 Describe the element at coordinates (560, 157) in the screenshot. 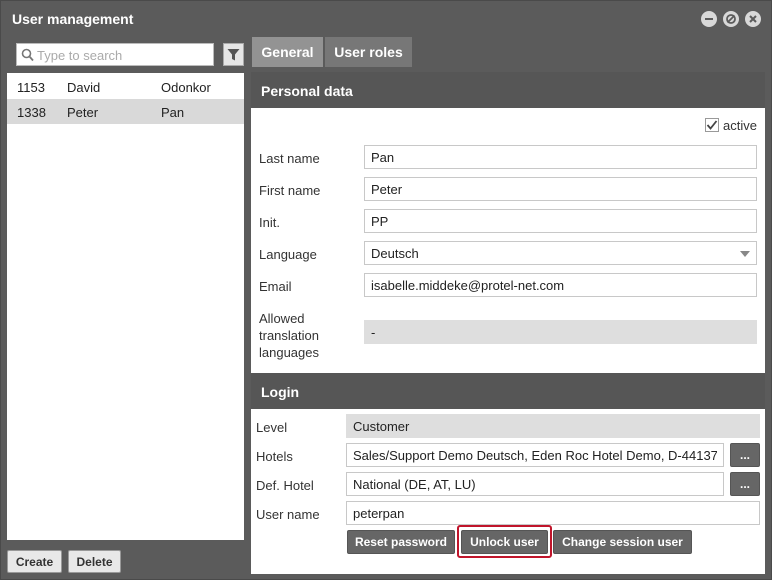

I see `last-name-field` at that location.